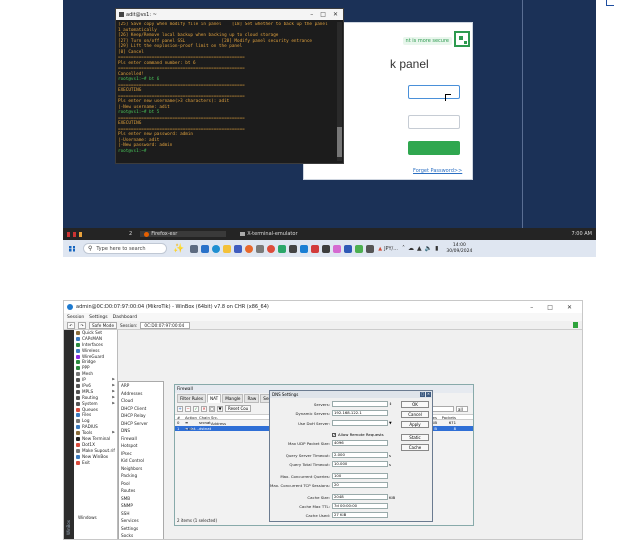 The image size is (628, 540). I want to click on max-tcp-input: 20, so click(360, 485).